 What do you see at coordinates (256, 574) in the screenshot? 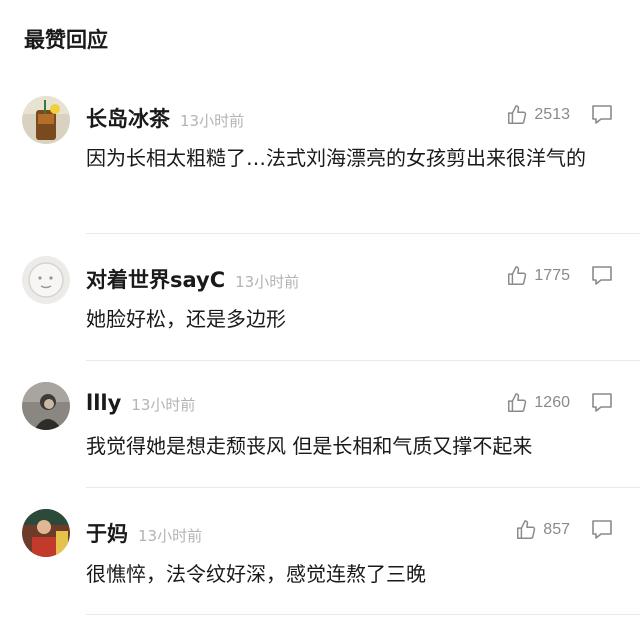
I see `comment-text: 很憔悴，法令纹好深，感觉连熬了三晚` at bounding box center [256, 574].